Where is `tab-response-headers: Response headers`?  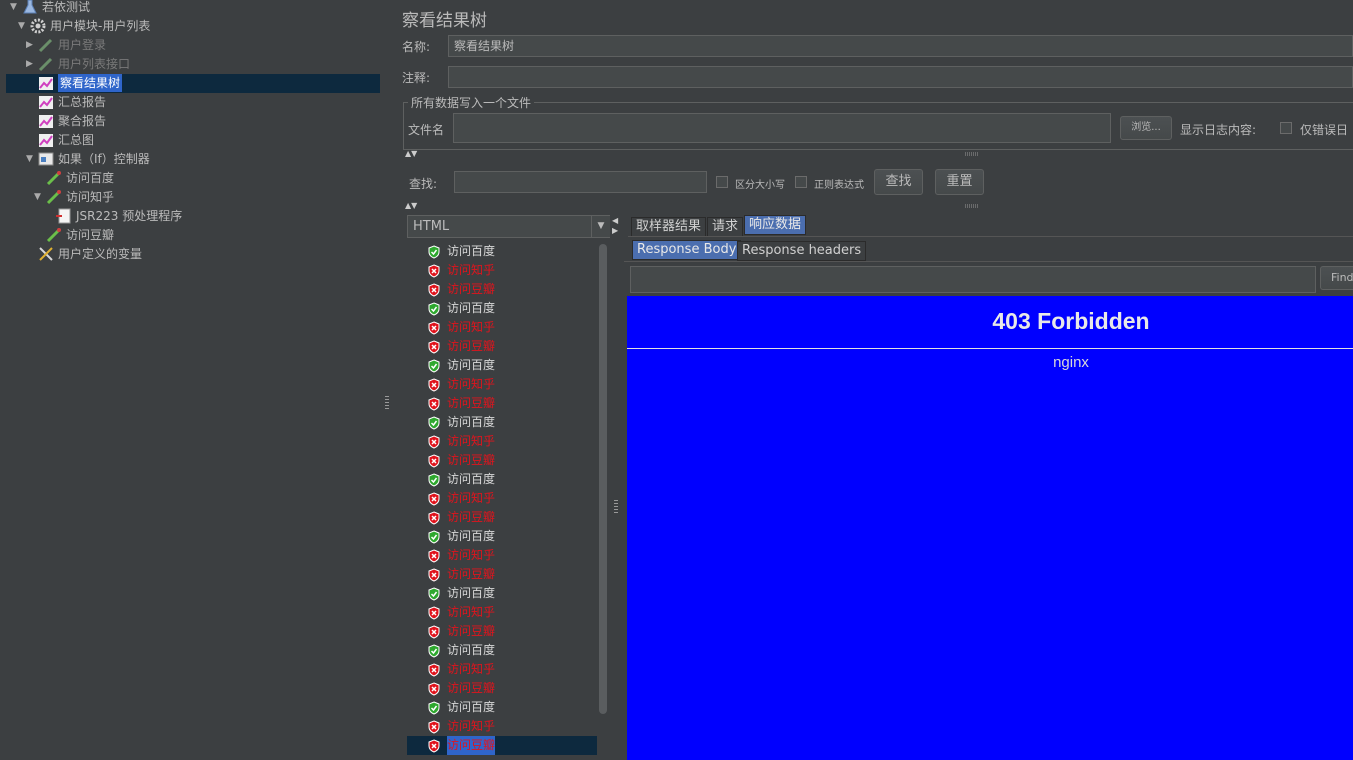
tab-response-headers: Response headers is located at coordinates (802, 251).